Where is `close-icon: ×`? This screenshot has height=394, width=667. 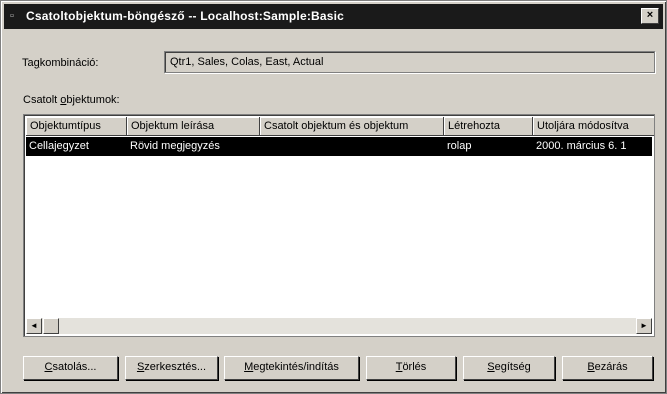 close-icon: × is located at coordinates (650, 15).